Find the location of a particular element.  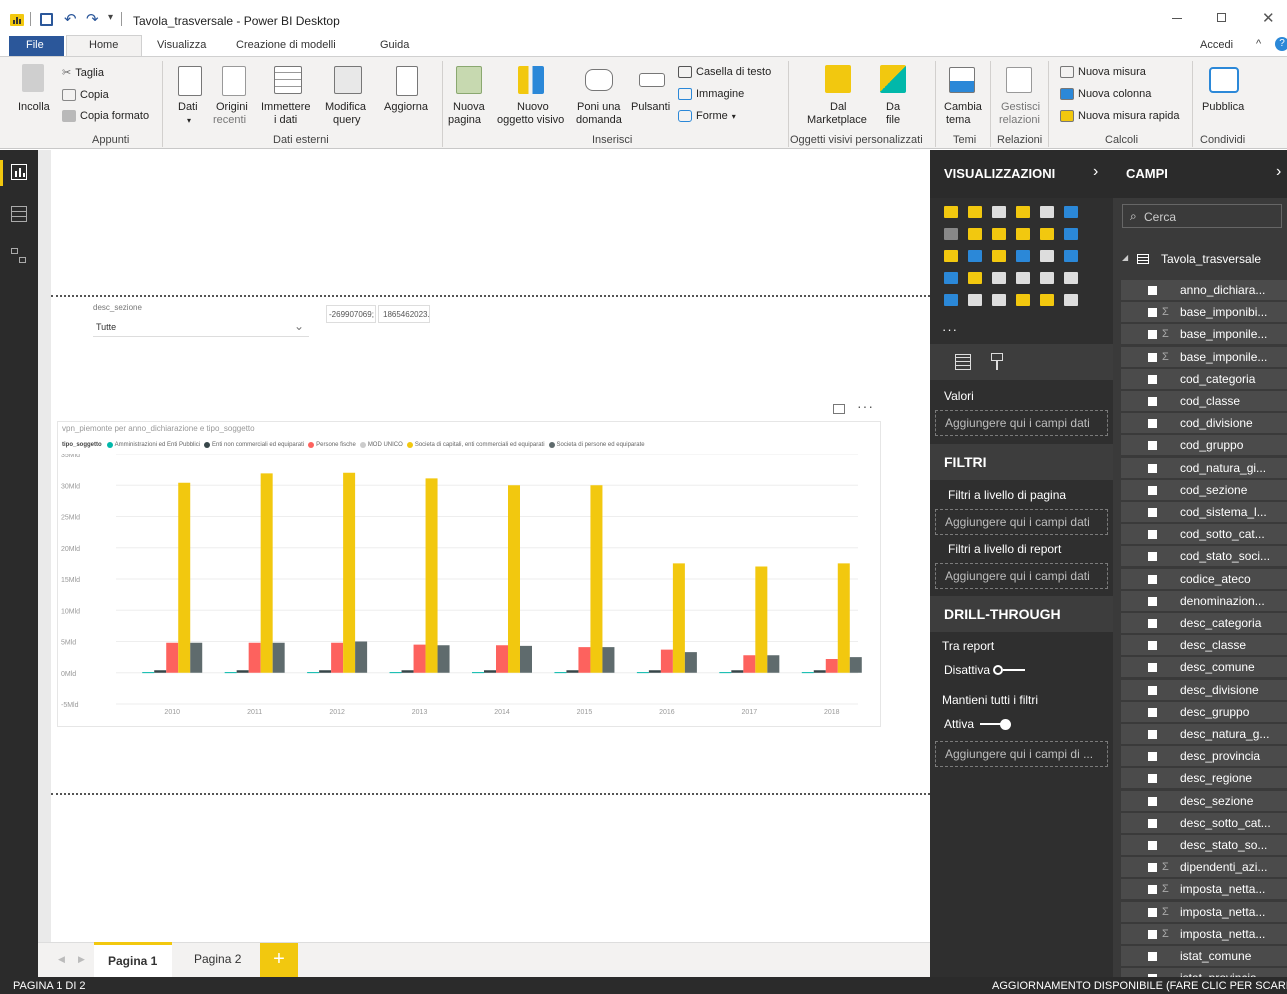

fields-search: ⌕ Cerca is located at coordinates (1202, 216).